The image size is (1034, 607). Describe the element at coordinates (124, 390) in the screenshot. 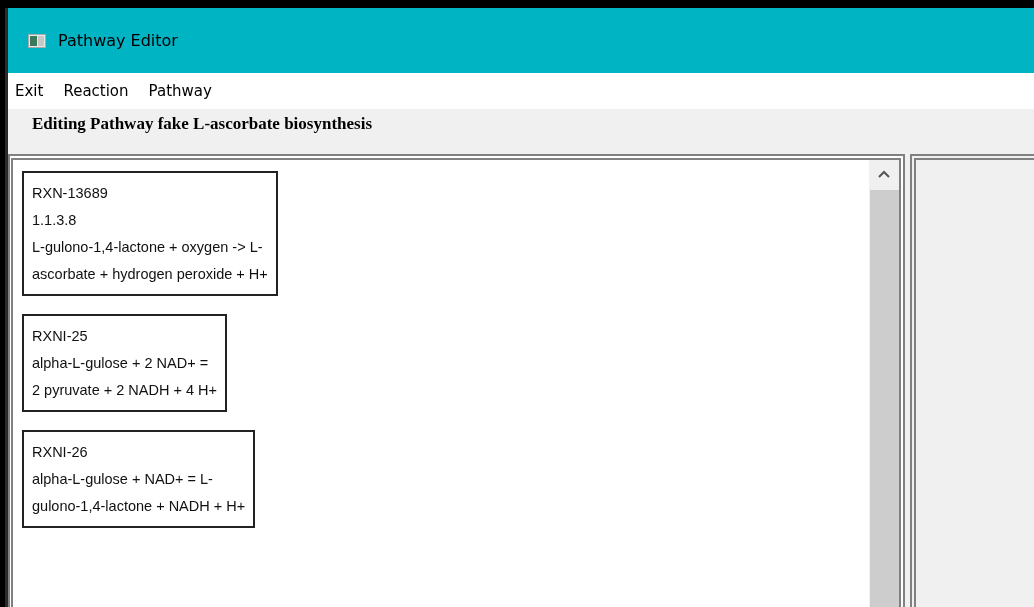

I see `reaction-text: 2 pyruvate + 2 NADH + 4 H+` at that location.